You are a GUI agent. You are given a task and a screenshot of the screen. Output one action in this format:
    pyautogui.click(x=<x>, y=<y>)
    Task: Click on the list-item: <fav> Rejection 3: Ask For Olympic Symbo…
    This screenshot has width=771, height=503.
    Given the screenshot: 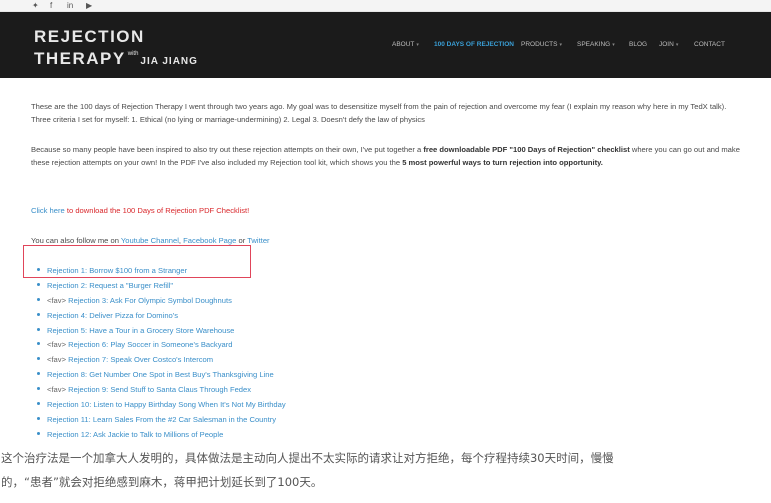 What is the action you would take?
    pyautogui.click(x=237, y=301)
    